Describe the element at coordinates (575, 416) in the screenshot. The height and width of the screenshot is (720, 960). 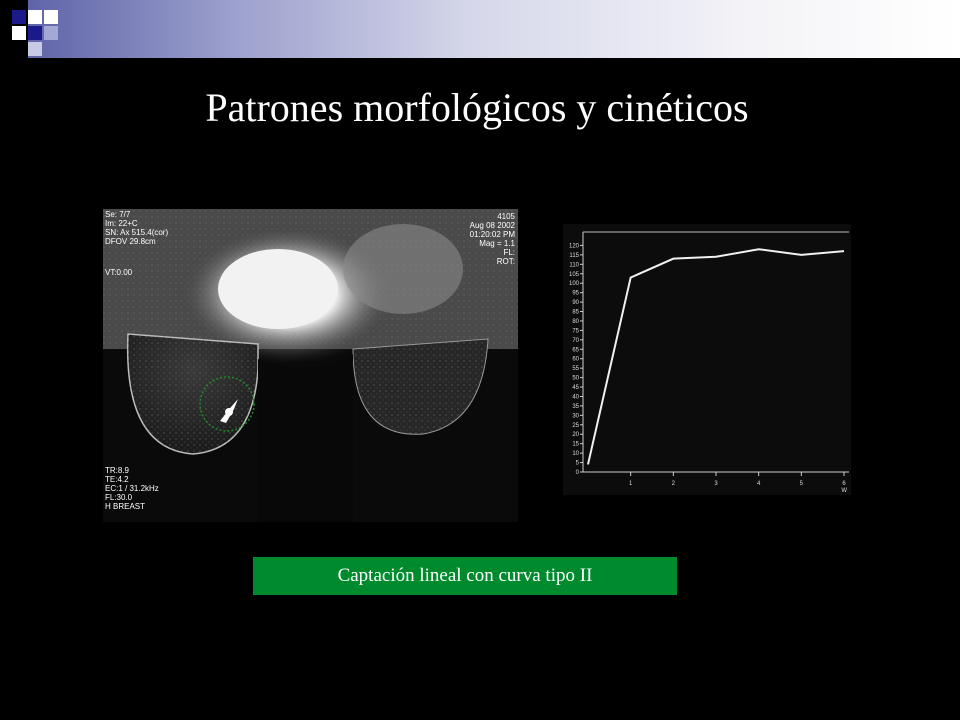
I see `y-tick-label: 30` at that location.